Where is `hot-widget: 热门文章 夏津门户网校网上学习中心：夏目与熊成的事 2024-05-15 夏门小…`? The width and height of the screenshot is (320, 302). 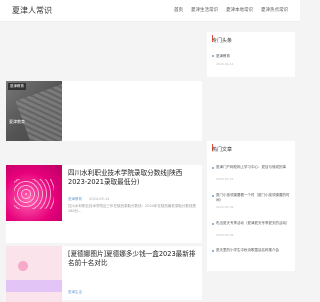 hot-widget: 热门文章 夏津门户网校网上学习中心：夏目与熊成的事 2024-05-15 夏门小… is located at coordinates (251, 206).